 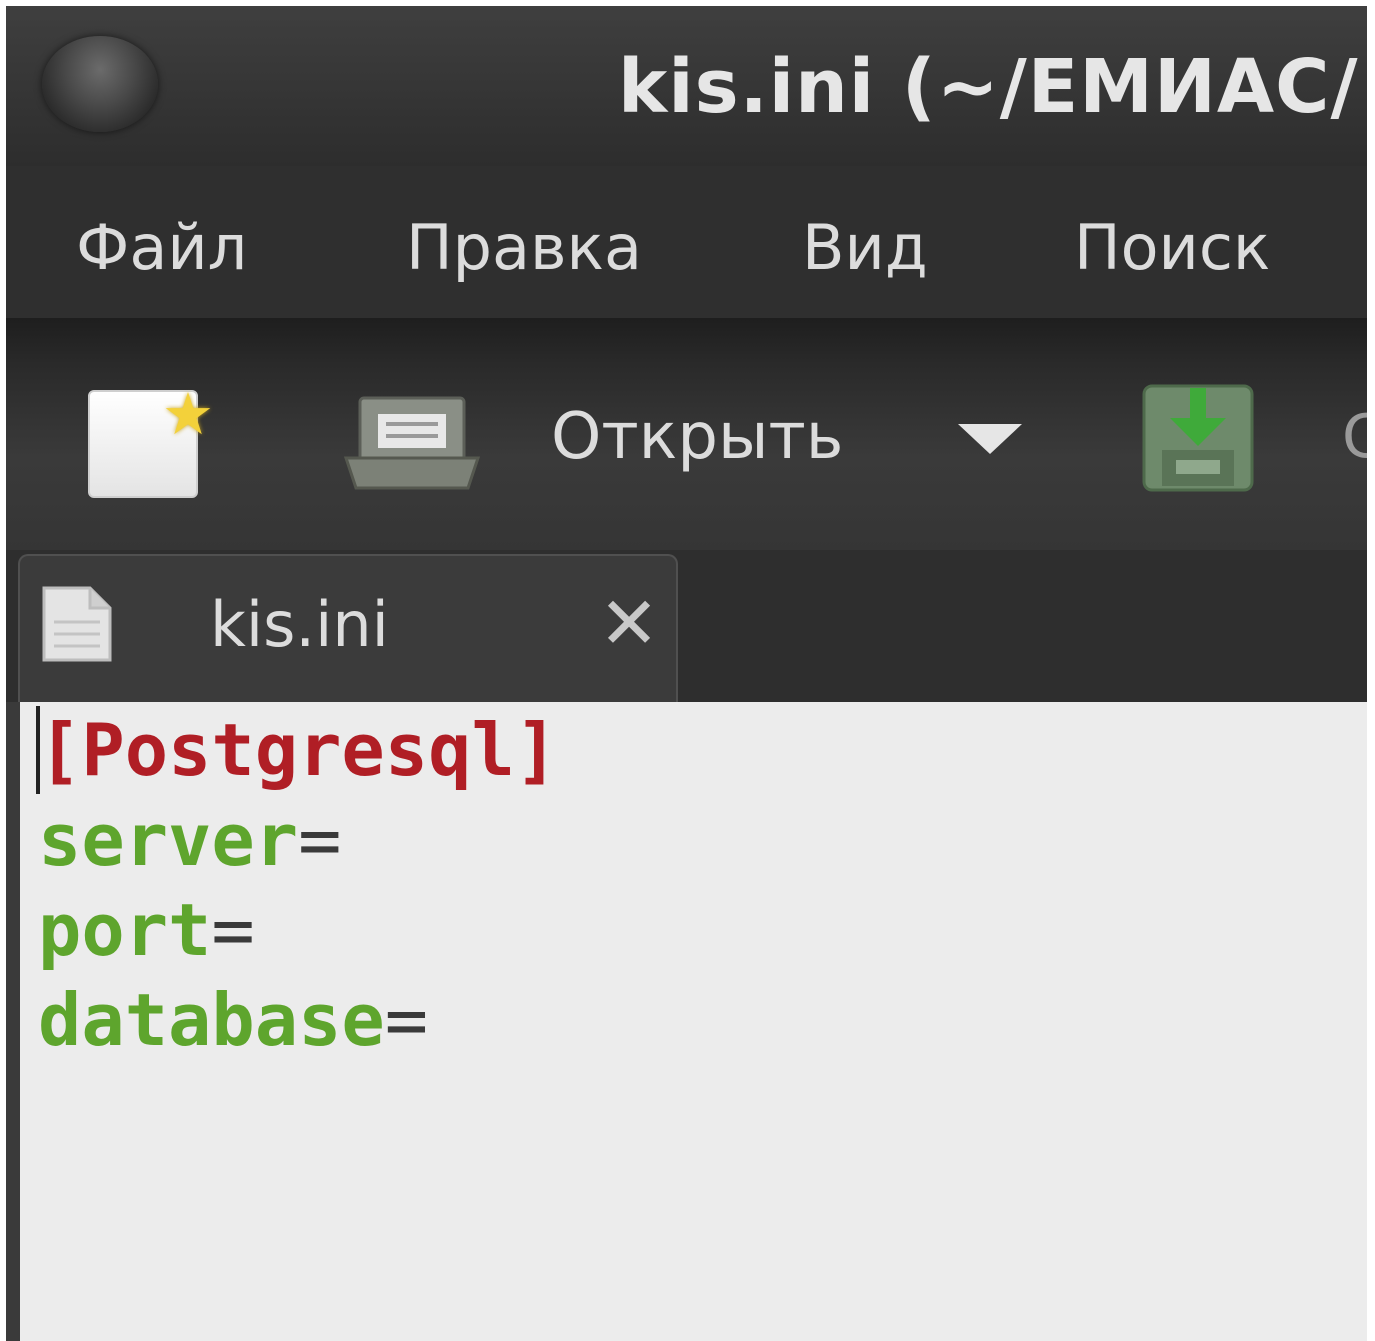 I want to click on title-bar: kis.ini (~/ЕМИАС/, so click(x=686, y=86).